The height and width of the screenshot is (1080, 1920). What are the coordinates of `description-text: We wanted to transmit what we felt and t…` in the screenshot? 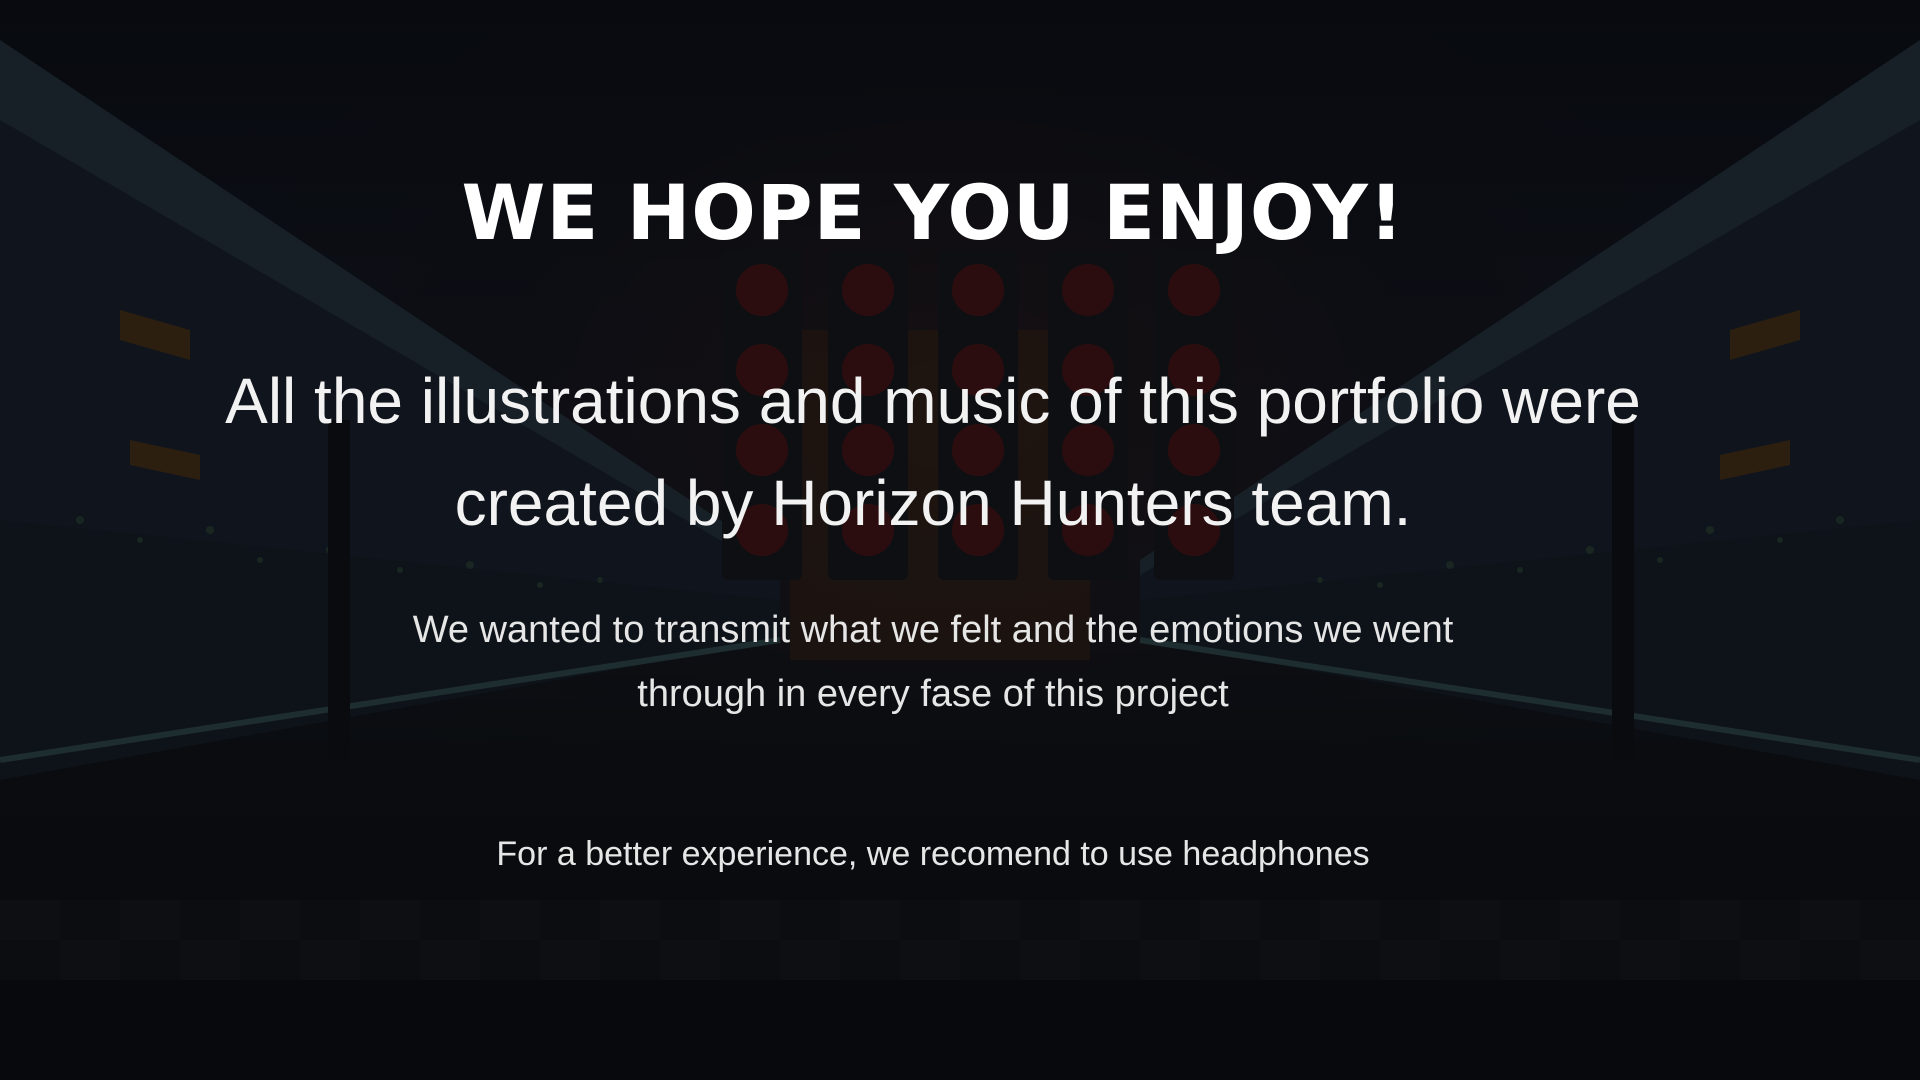 It's located at (933, 662).